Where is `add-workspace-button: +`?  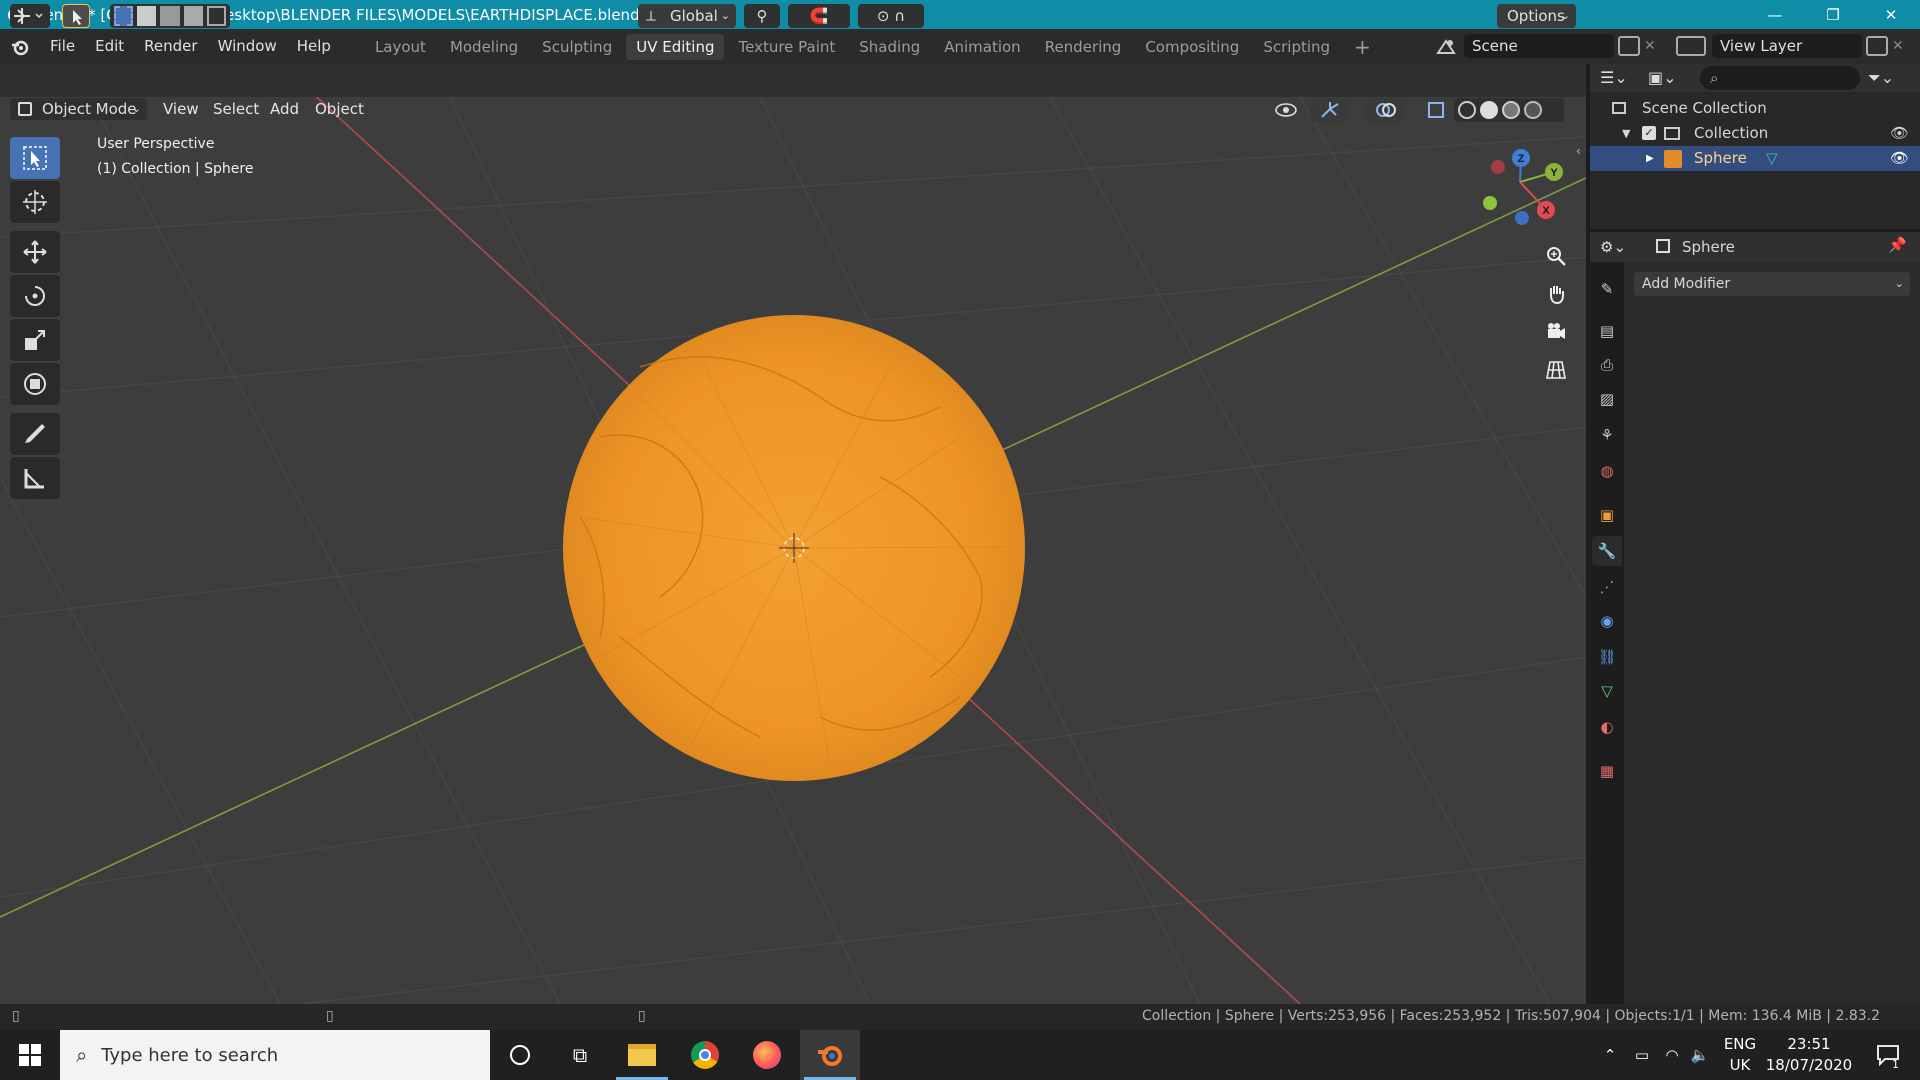 add-workspace-button: + is located at coordinates (1362, 47).